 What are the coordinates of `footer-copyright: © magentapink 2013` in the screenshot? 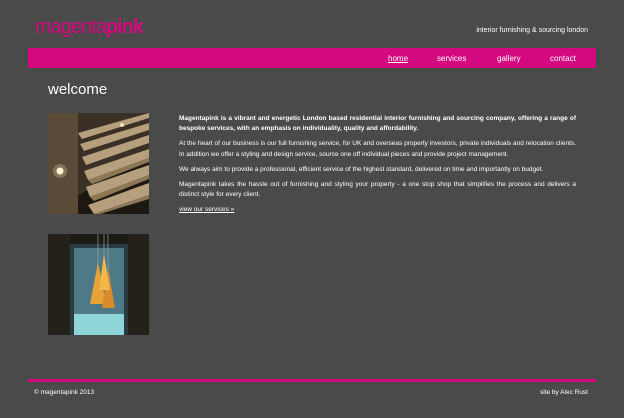 It's located at (64, 392).